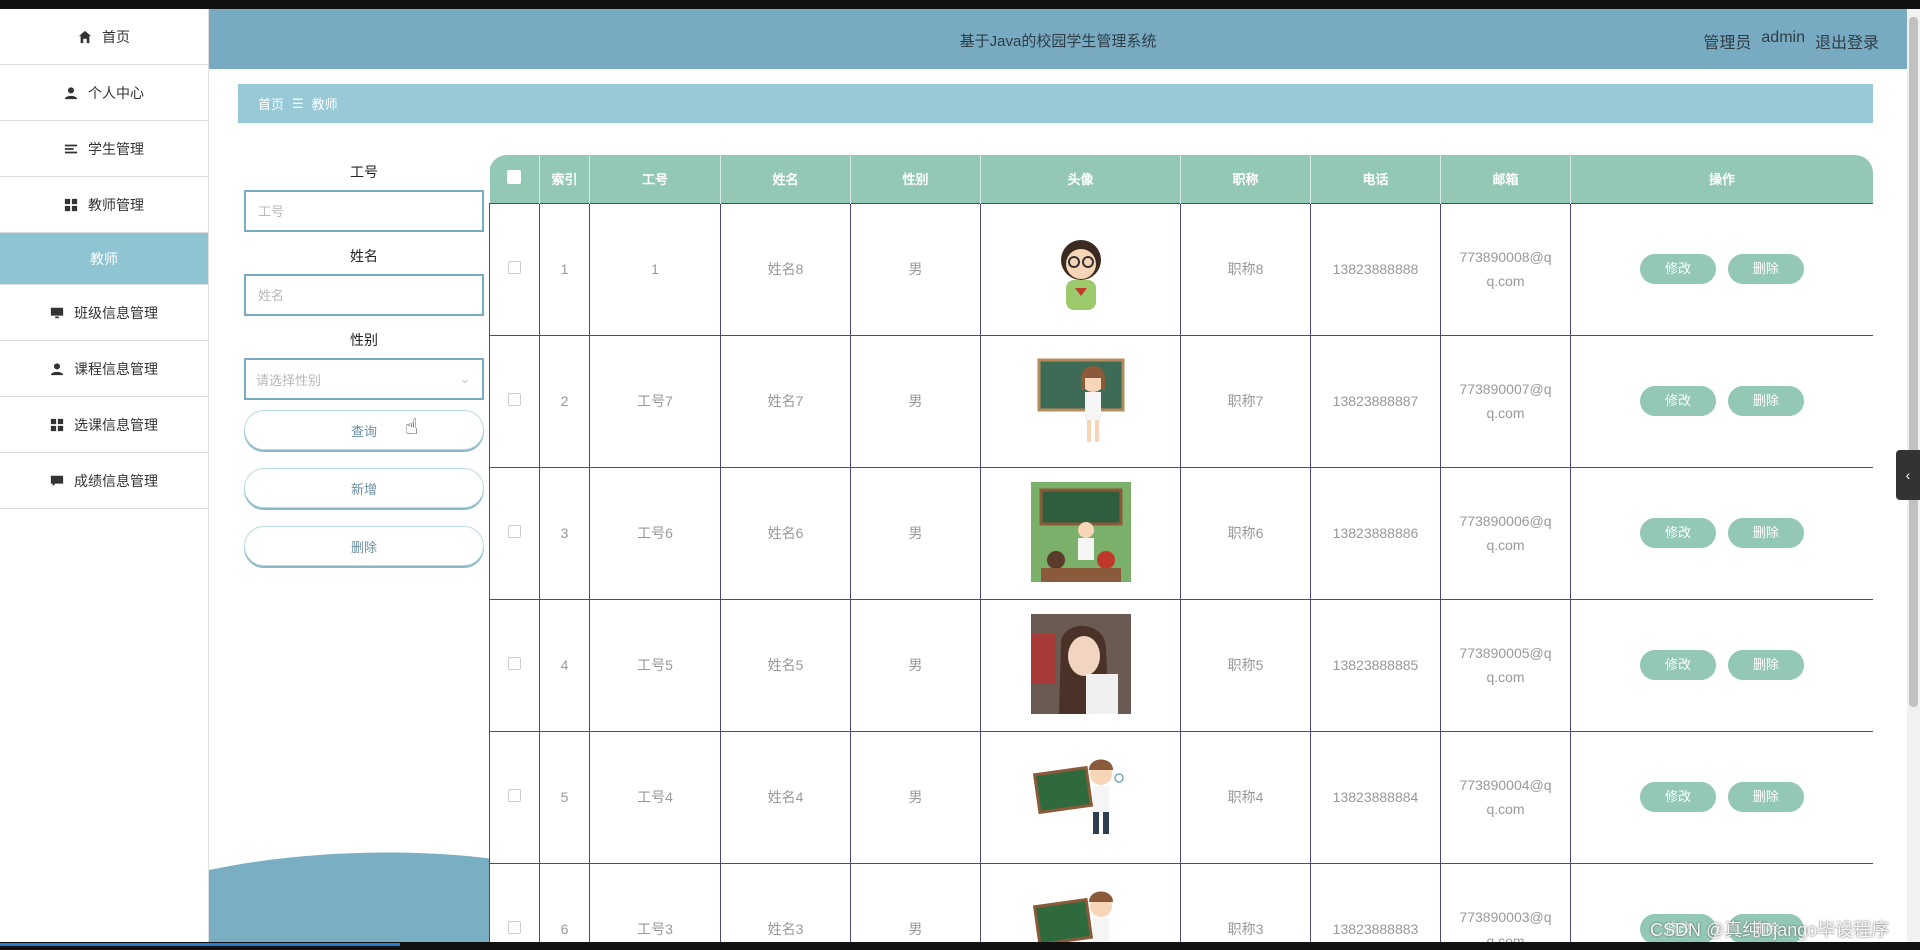  Describe the element at coordinates (1058, 39) in the screenshot. I see `top-header: 基于Java的校园学生管理系统 管理员 admin 退出登录` at that location.